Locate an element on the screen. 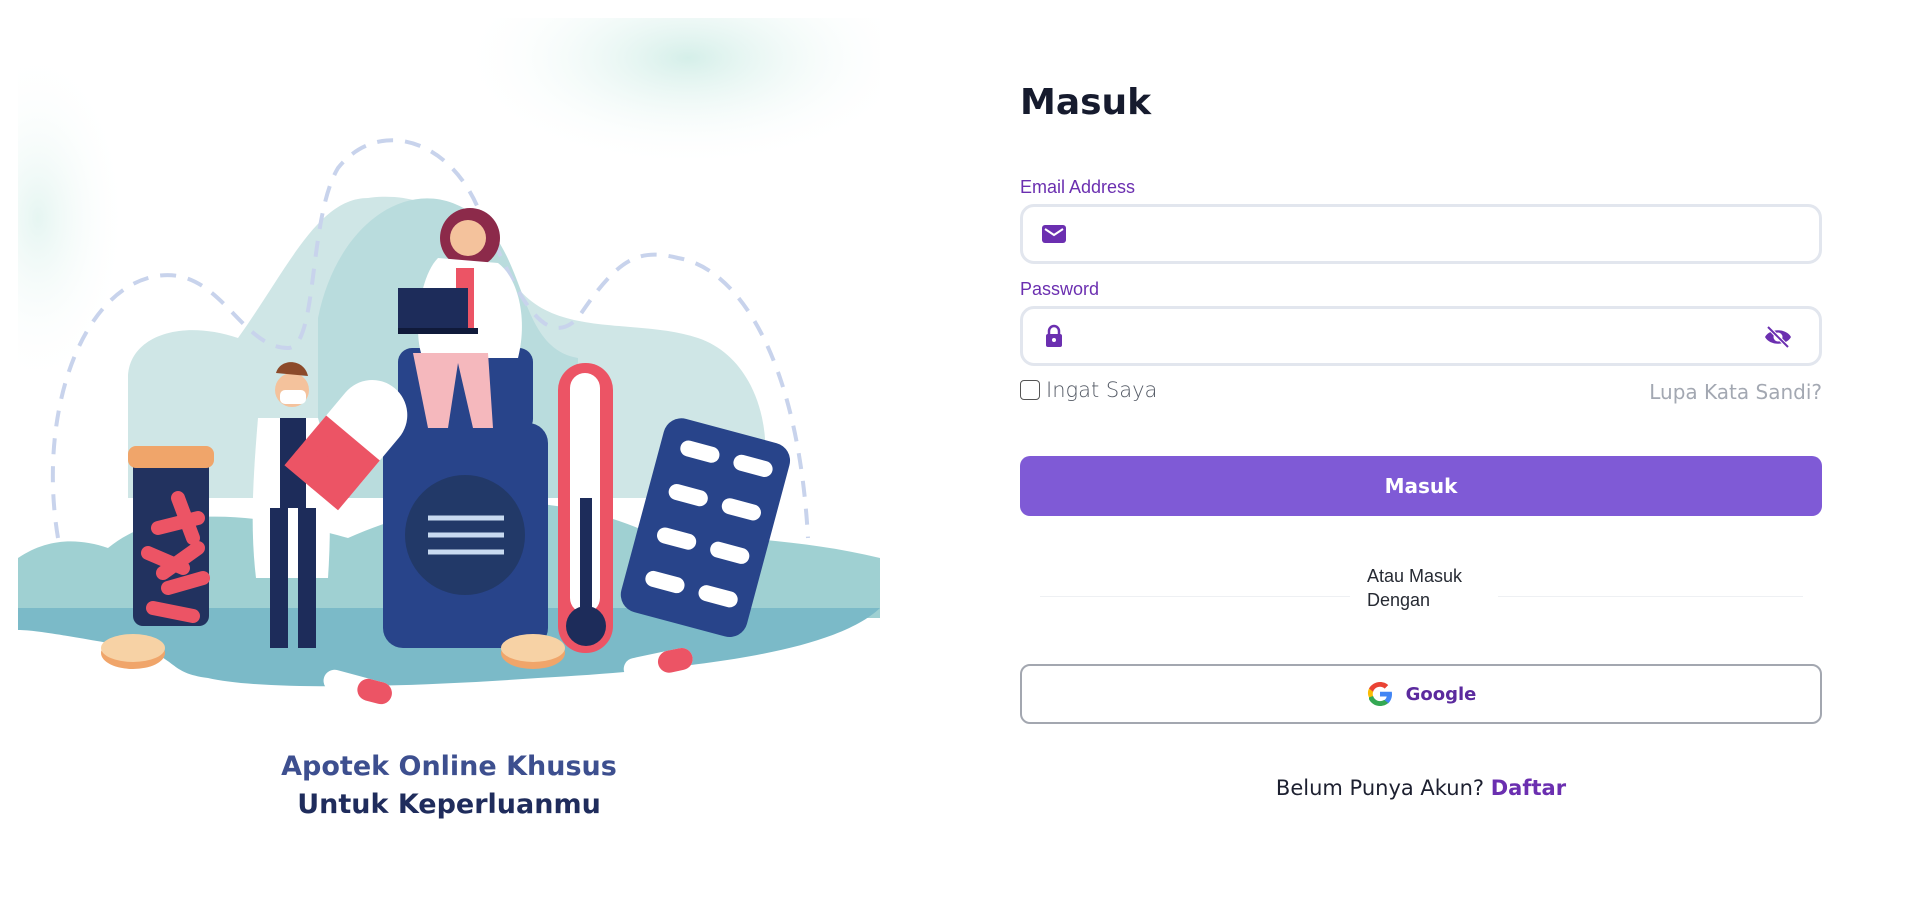 This screenshot has width=1919, height=899. signup-link: Daftar is located at coordinates (1528, 788).